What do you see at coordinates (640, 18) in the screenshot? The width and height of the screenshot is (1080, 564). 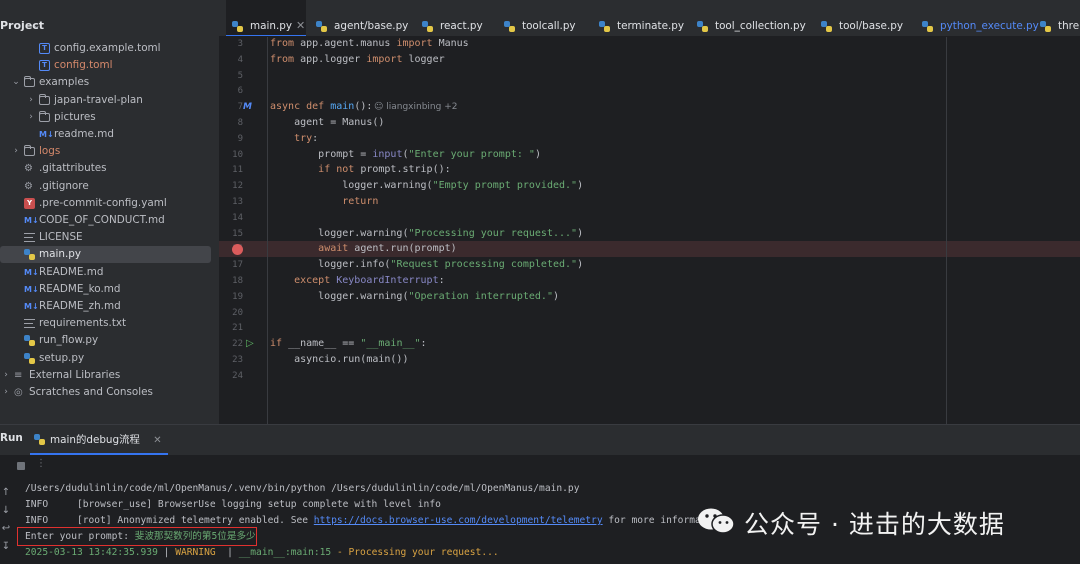 I see `tab-terminate-py: terminate.py` at bounding box center [640, 18].